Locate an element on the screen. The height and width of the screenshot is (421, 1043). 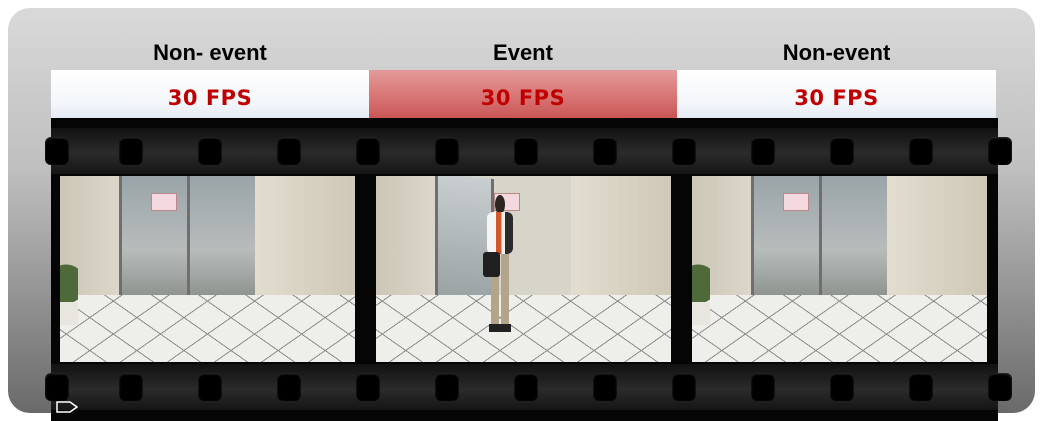
video-frame-event is located at coordinates (523, 269).